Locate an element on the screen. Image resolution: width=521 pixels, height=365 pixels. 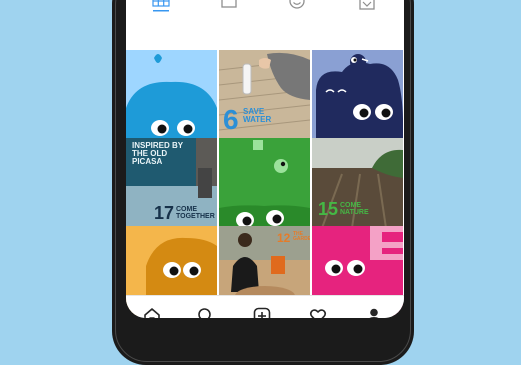
smiley-icon is located at coordinates (297, 6).